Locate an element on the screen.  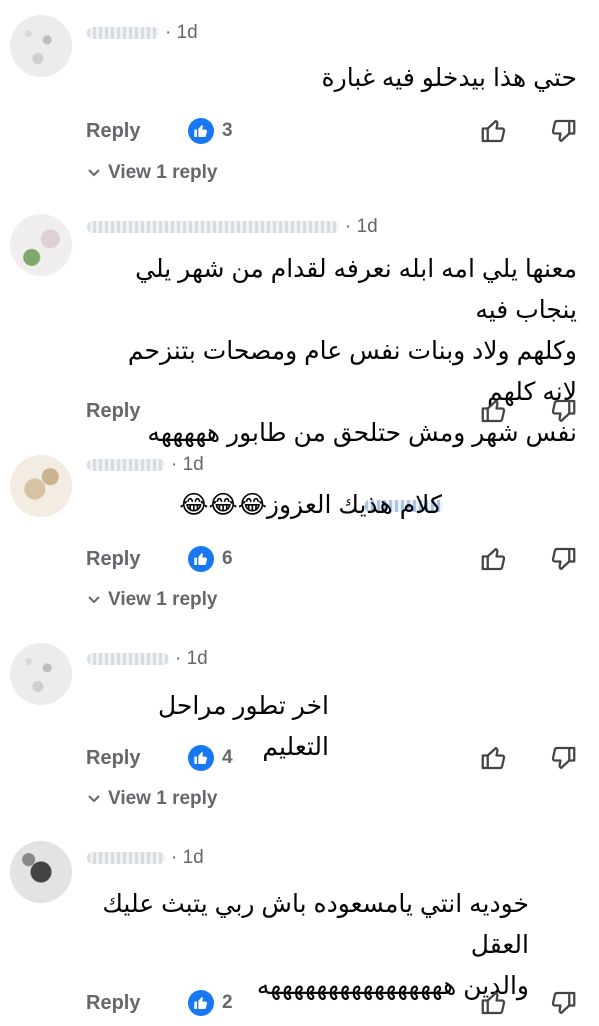
like-count: 4 is located at coordinates (210, 758).